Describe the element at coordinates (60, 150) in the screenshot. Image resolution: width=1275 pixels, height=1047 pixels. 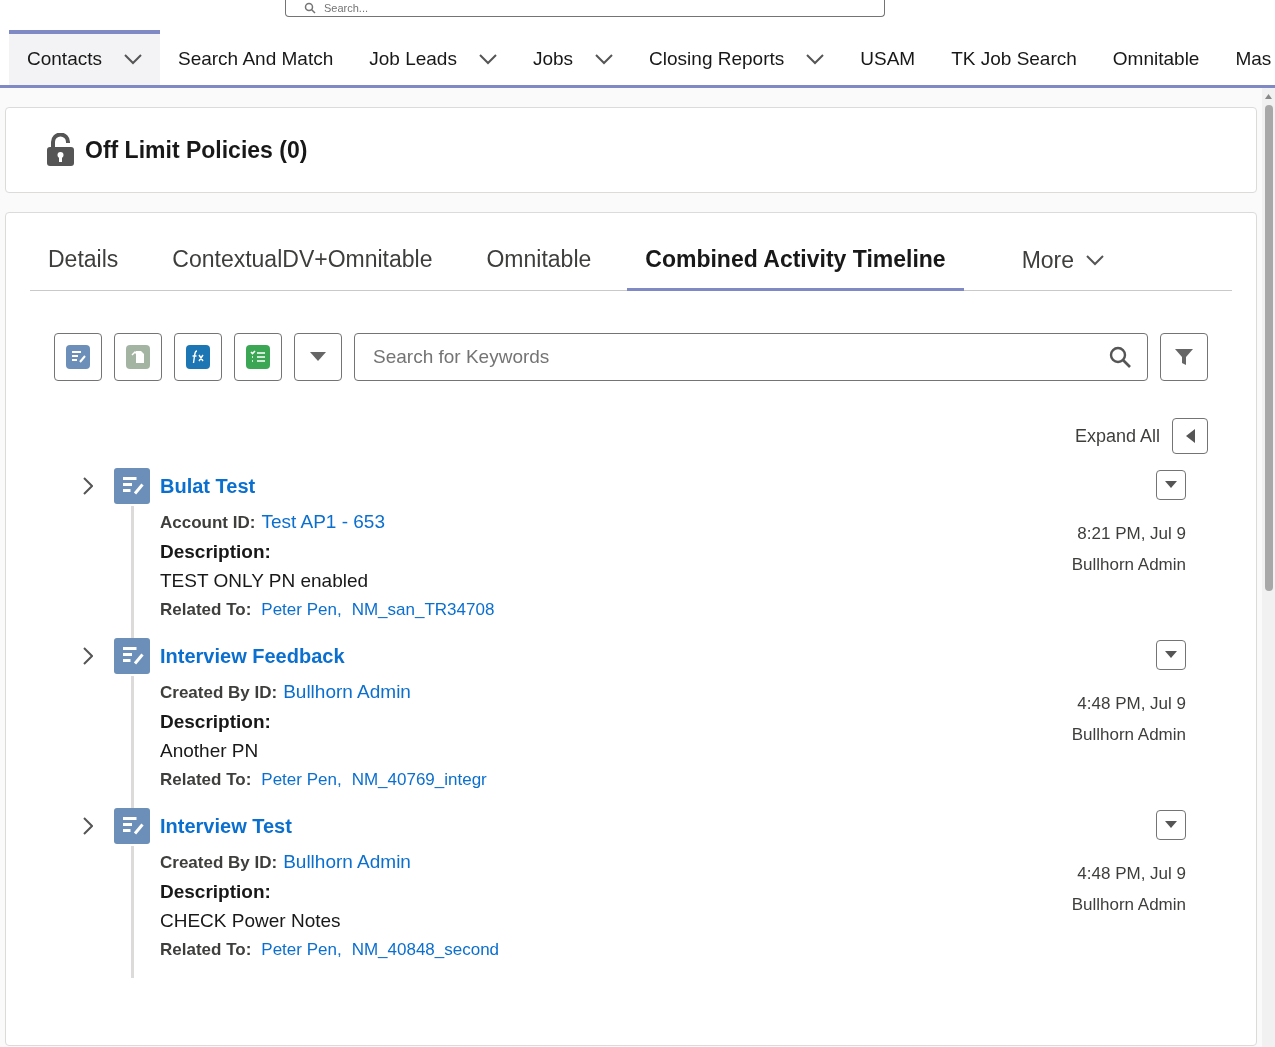
I see `lock-icon` at that location.